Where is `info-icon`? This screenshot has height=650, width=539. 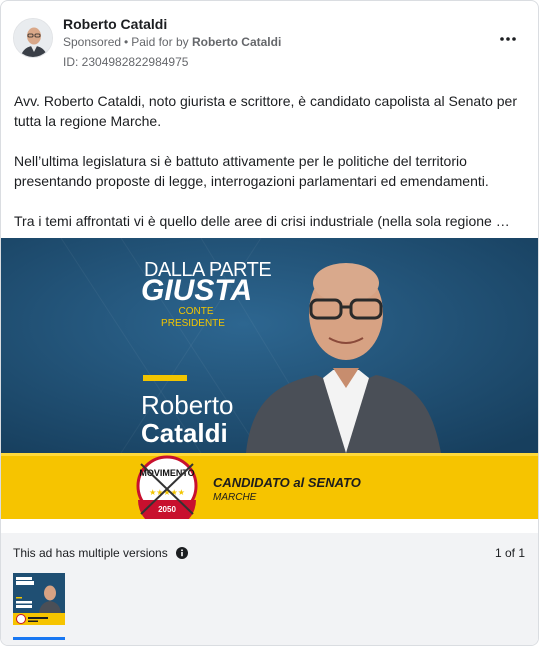
info-icon is located at coordinates (181, 553).